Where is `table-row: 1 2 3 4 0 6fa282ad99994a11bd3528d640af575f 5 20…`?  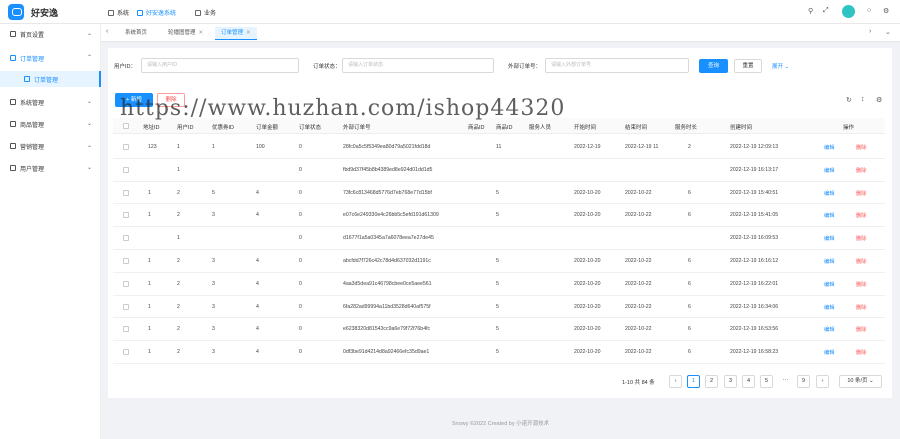 table-row: 1 2 3 4 0 6fa282ad99994a11bd3528d640af575f 5 20… is located at coordinates (499, 307).